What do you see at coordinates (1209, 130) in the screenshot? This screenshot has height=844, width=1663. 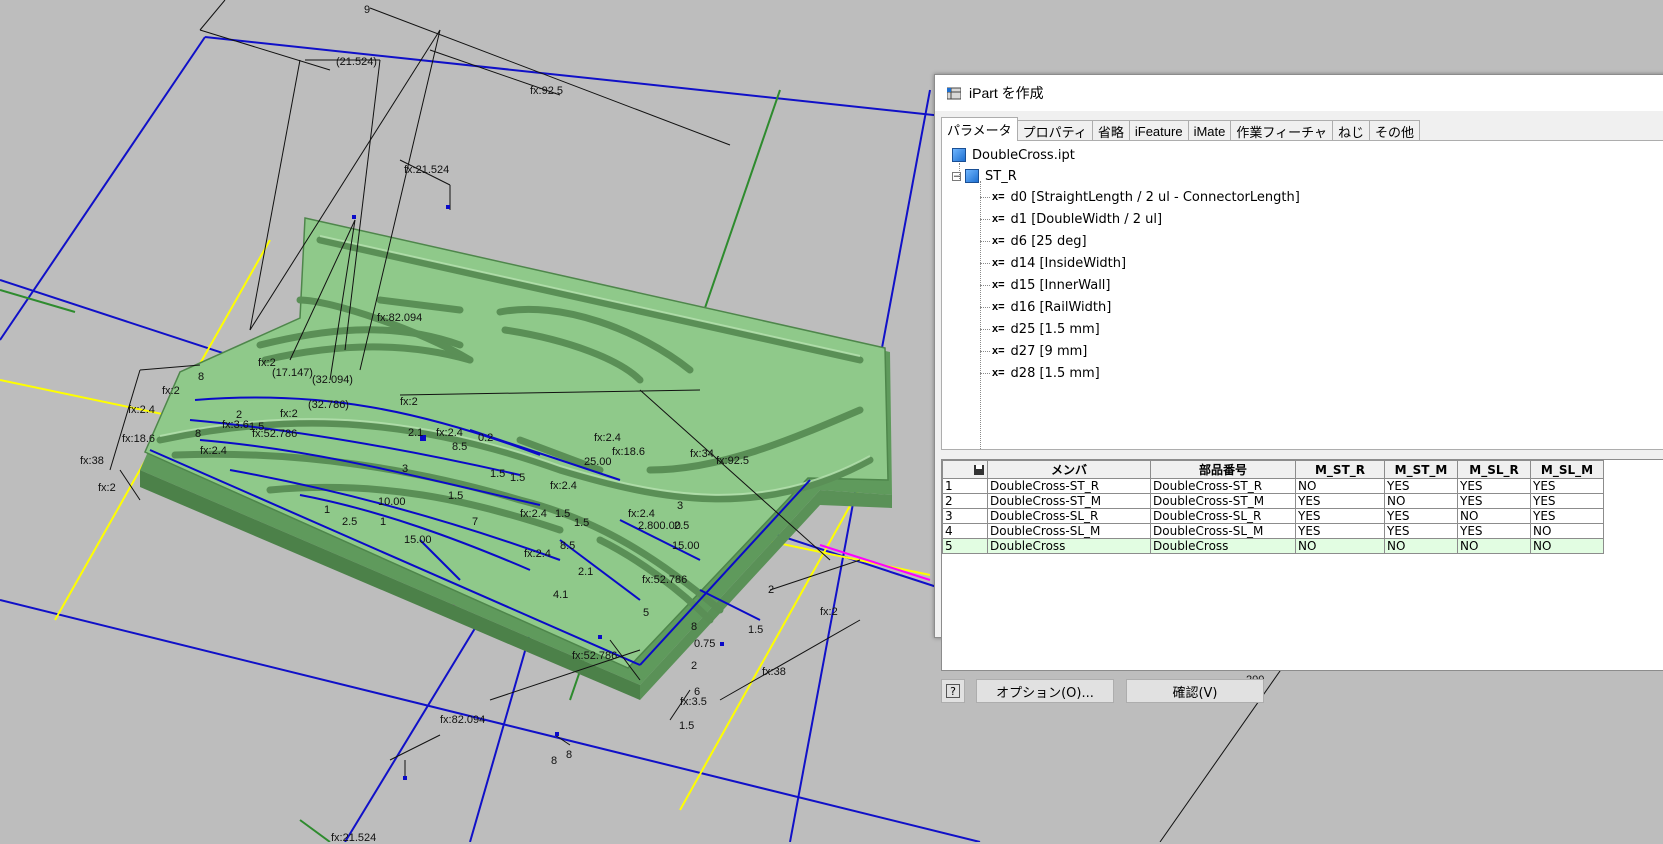 I see `tab-imate: iMate` at bounding box center [1209, 130].